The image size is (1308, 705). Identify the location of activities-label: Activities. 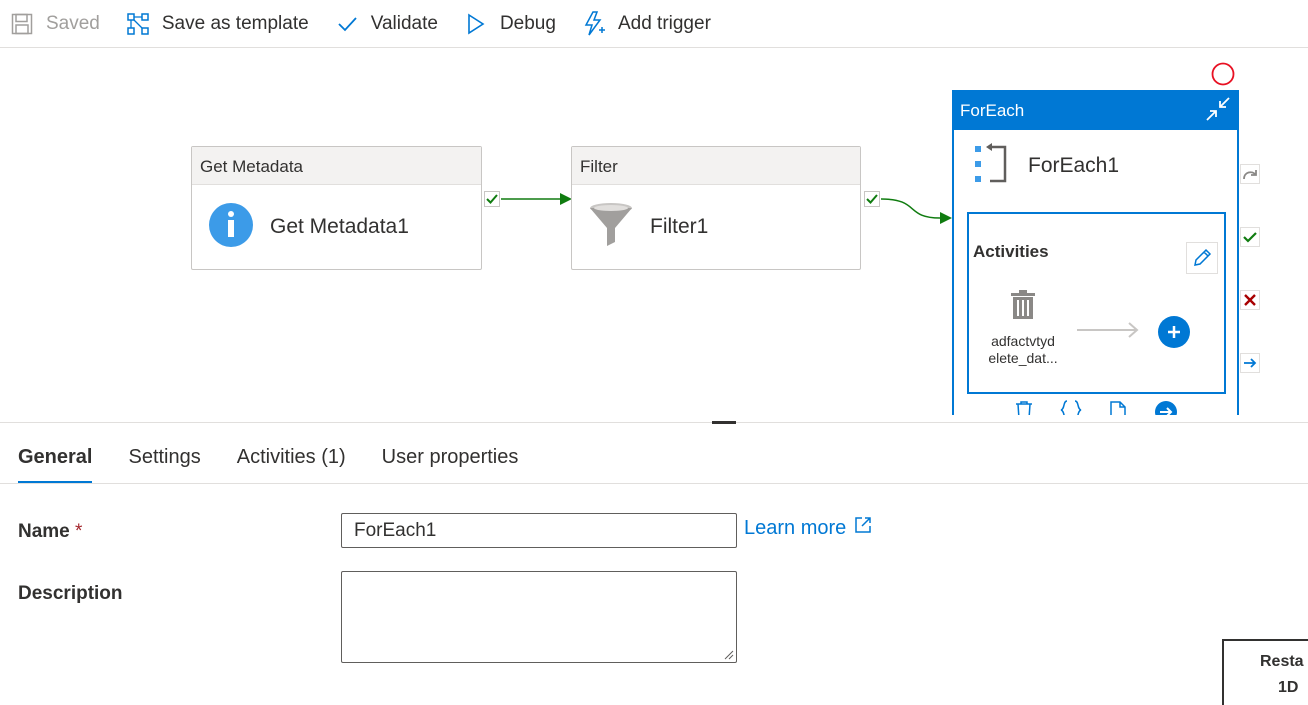
(1011, 251).